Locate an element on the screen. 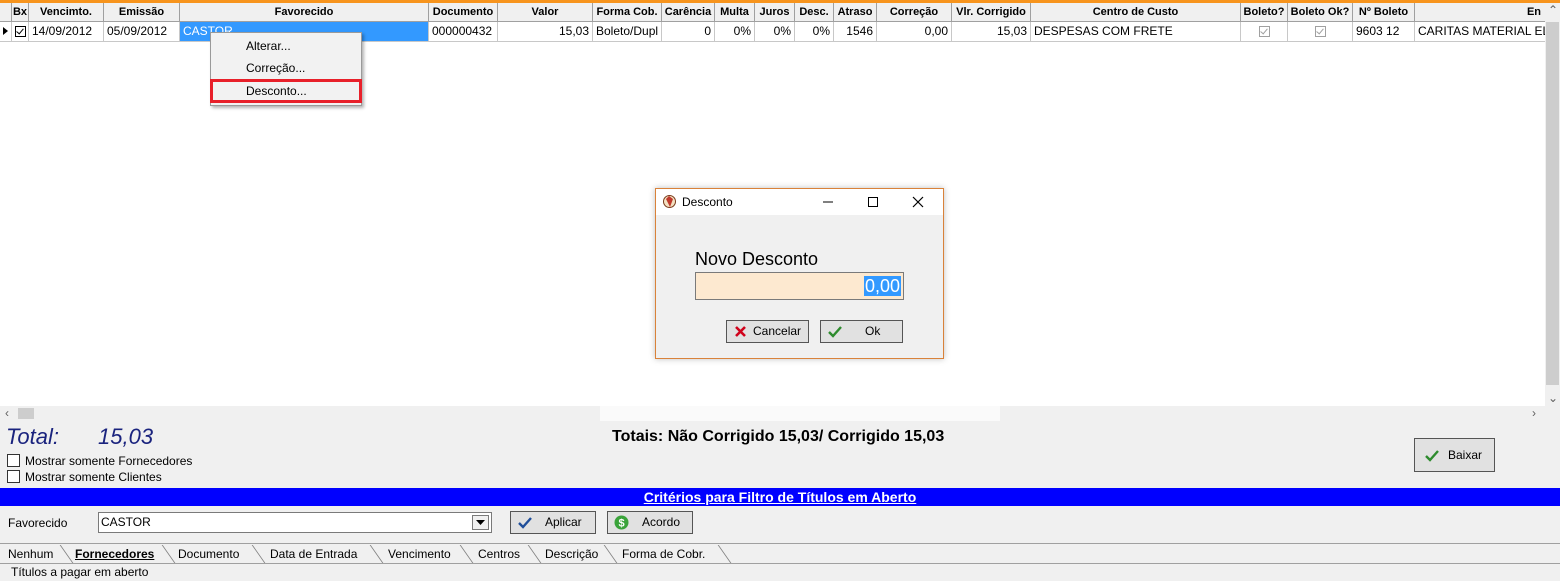  ok-button: Ok is located at coordinates (861, 331).